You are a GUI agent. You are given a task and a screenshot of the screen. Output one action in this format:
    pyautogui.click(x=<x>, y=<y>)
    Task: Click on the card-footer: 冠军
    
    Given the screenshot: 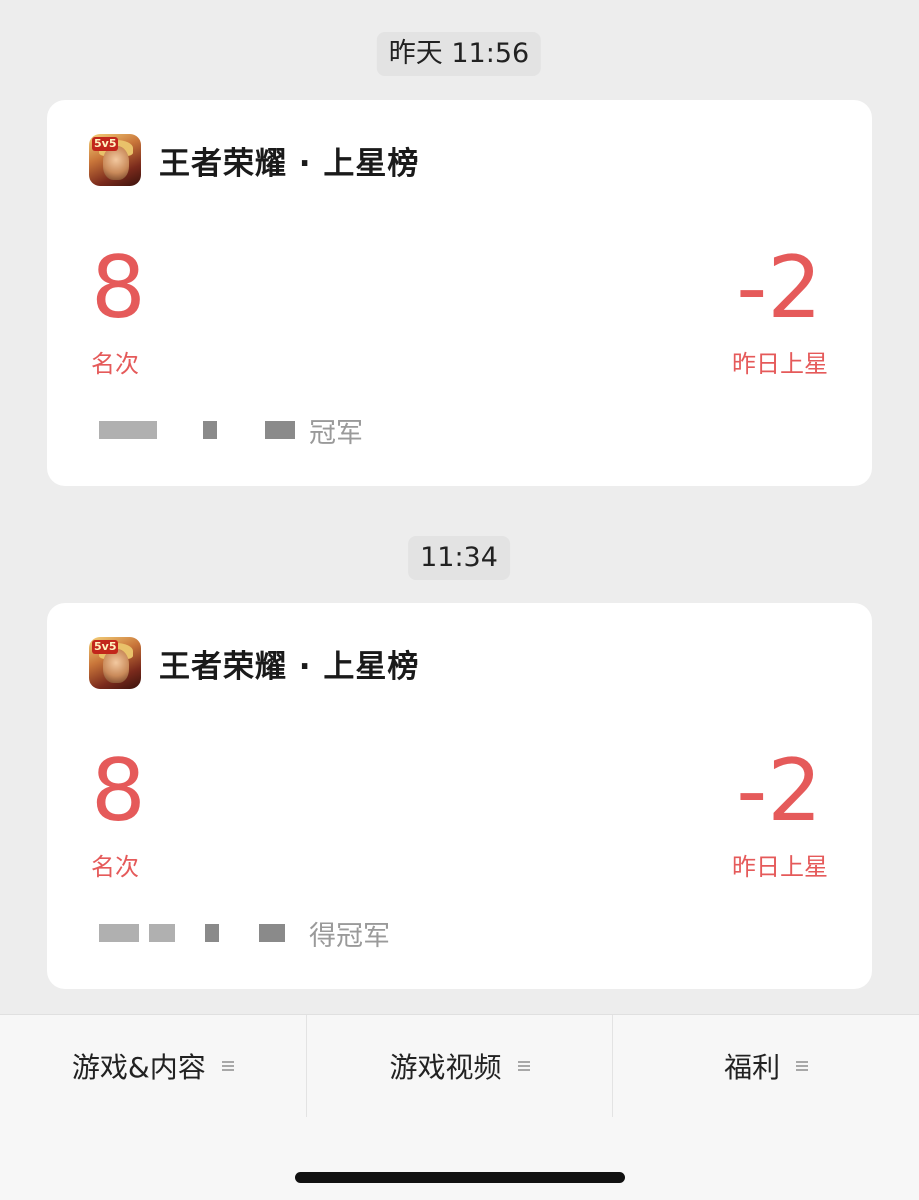 What is the action you would take?
    pyautogui.click(x=231, y=430)
    